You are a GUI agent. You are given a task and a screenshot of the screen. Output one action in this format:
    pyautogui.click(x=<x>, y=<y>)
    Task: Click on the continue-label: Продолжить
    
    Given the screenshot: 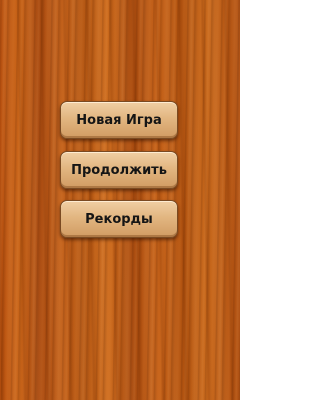 What is the action you would take?
    pyautogui.click(x=119, y=170)
    